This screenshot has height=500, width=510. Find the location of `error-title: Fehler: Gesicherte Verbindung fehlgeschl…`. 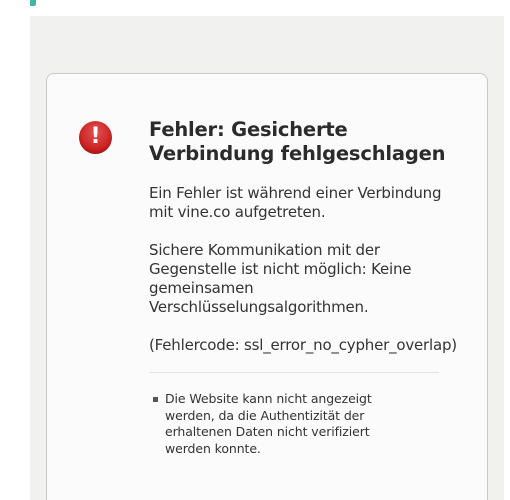

error-title: Fehler: Gesicherte Verbindung fehlgeschl… is located at coordinates (297, 141).